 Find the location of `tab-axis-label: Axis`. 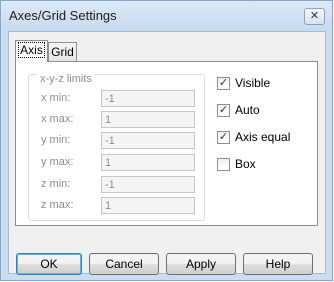

tab-axis-label: Axis is located at coordinates (31, 50).